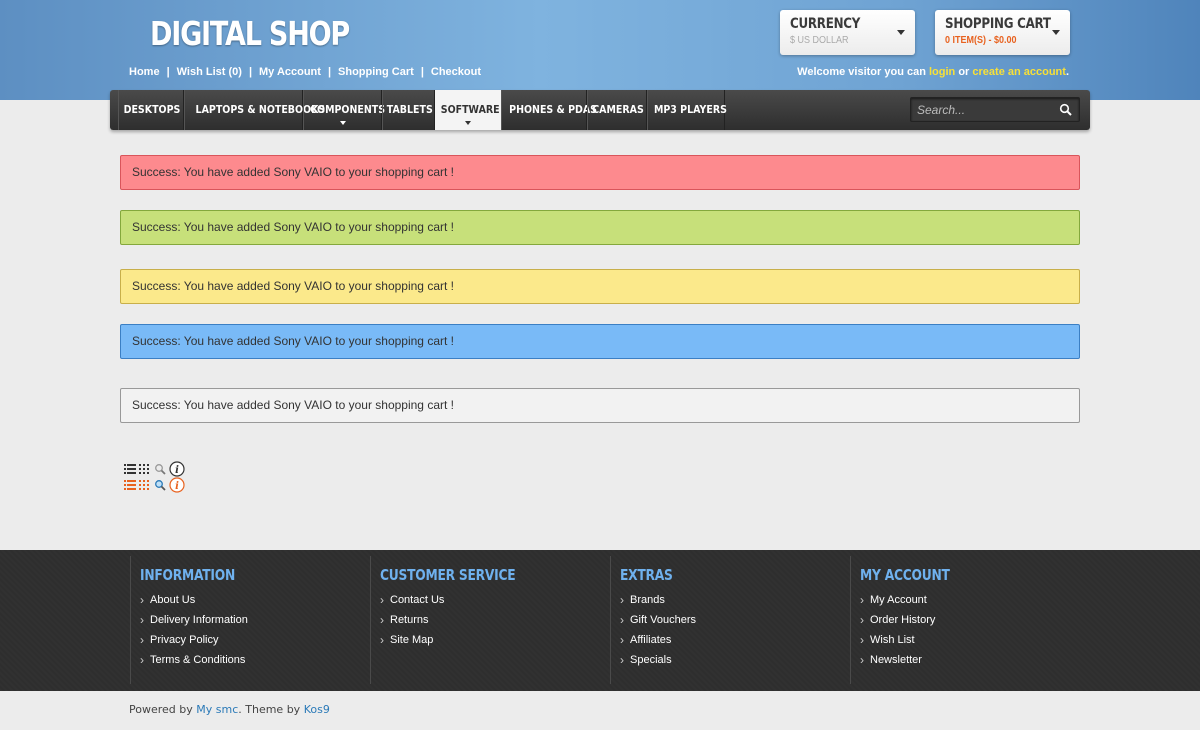  What do you see at coordinates (456, 72) in the screenshot?
I see `checkout-link: Checkout` at bounding box center [456, 72].